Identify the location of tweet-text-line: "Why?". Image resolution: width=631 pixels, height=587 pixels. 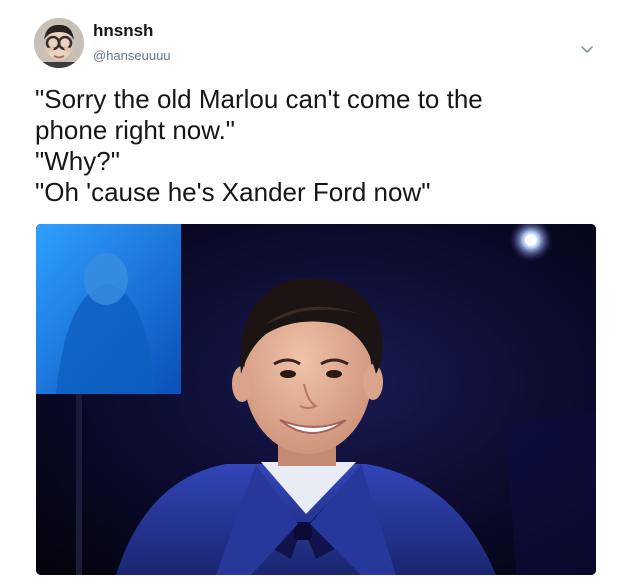
(77, 161).